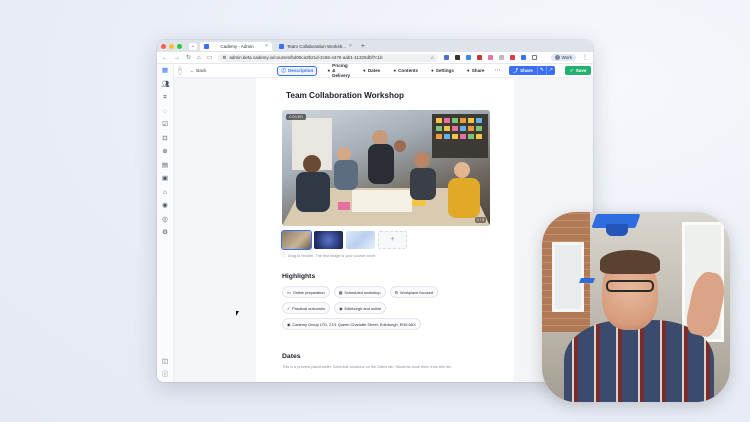 This screenshot has width=750, height=422. What do you see at coordinates (193, 46) in the screenshot?
I see `tab-list-chevron-icon: ⌄` at bounding box center [193, 46].